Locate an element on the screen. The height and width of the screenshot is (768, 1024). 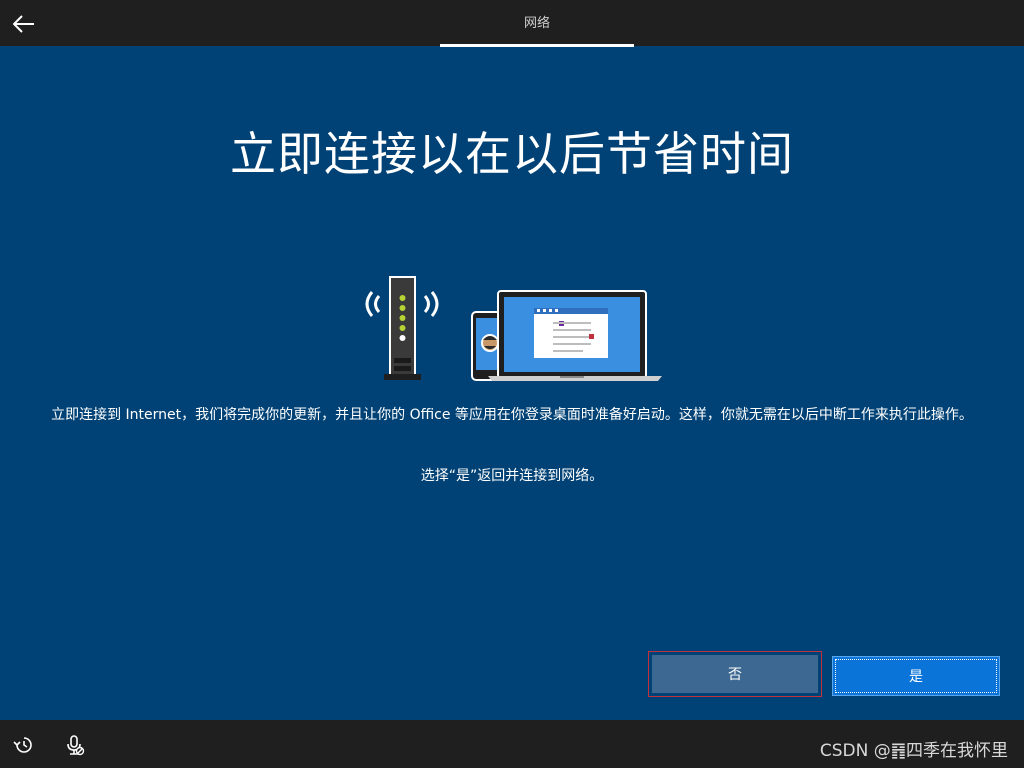
tab-network: 网络 is located at coordinates (537, 23).